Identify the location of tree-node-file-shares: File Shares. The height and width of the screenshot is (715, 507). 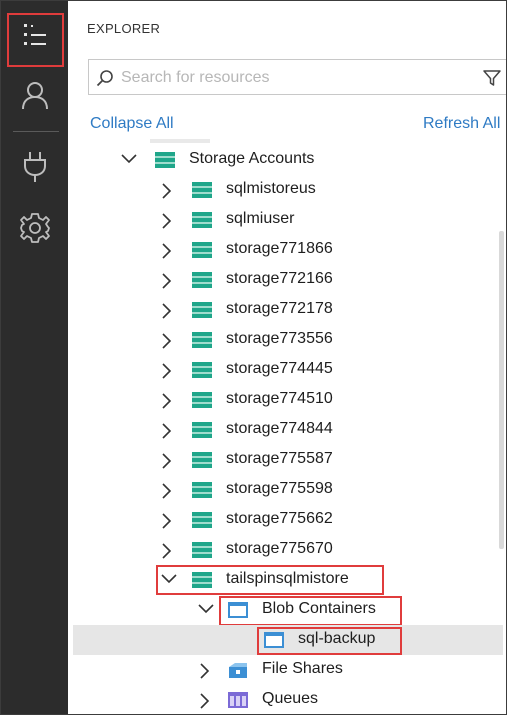
(287, 670).